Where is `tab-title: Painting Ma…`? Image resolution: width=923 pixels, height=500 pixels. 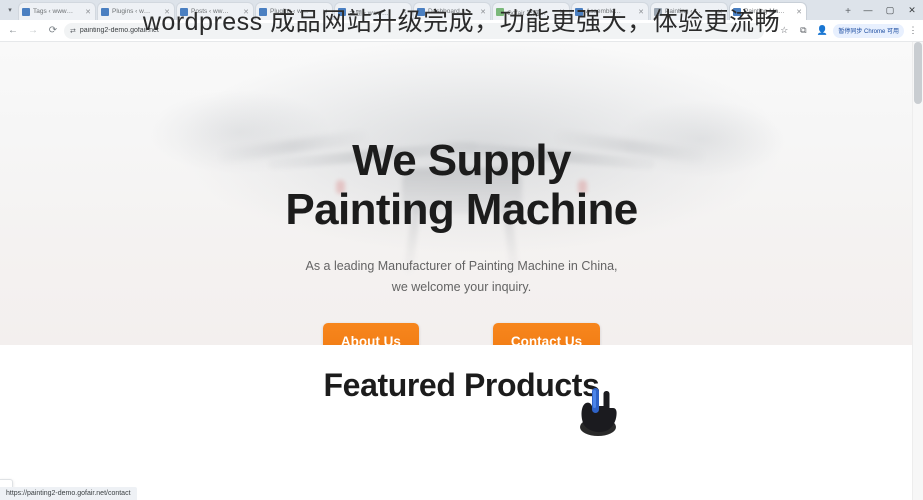 tab-title: Painting Ma… is located at coordinates (764, 11).